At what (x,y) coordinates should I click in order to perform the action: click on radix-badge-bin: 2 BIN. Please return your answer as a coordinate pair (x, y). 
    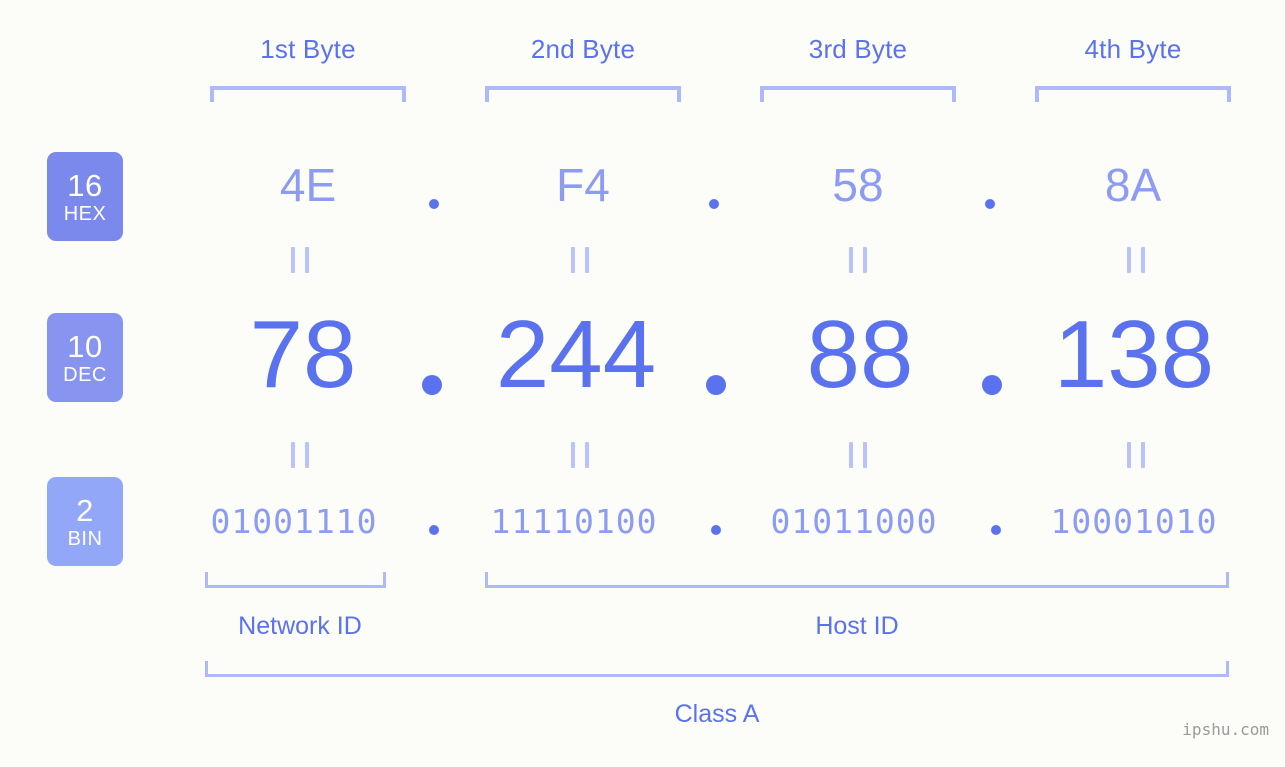
    Looking at the image, I should click on (85, 521).